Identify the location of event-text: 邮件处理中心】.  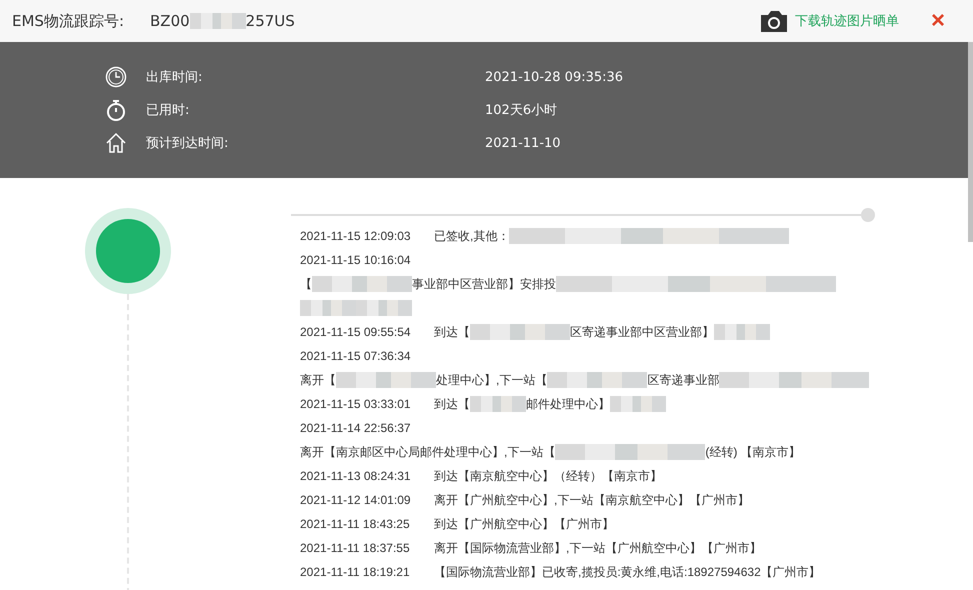
(568, 404).